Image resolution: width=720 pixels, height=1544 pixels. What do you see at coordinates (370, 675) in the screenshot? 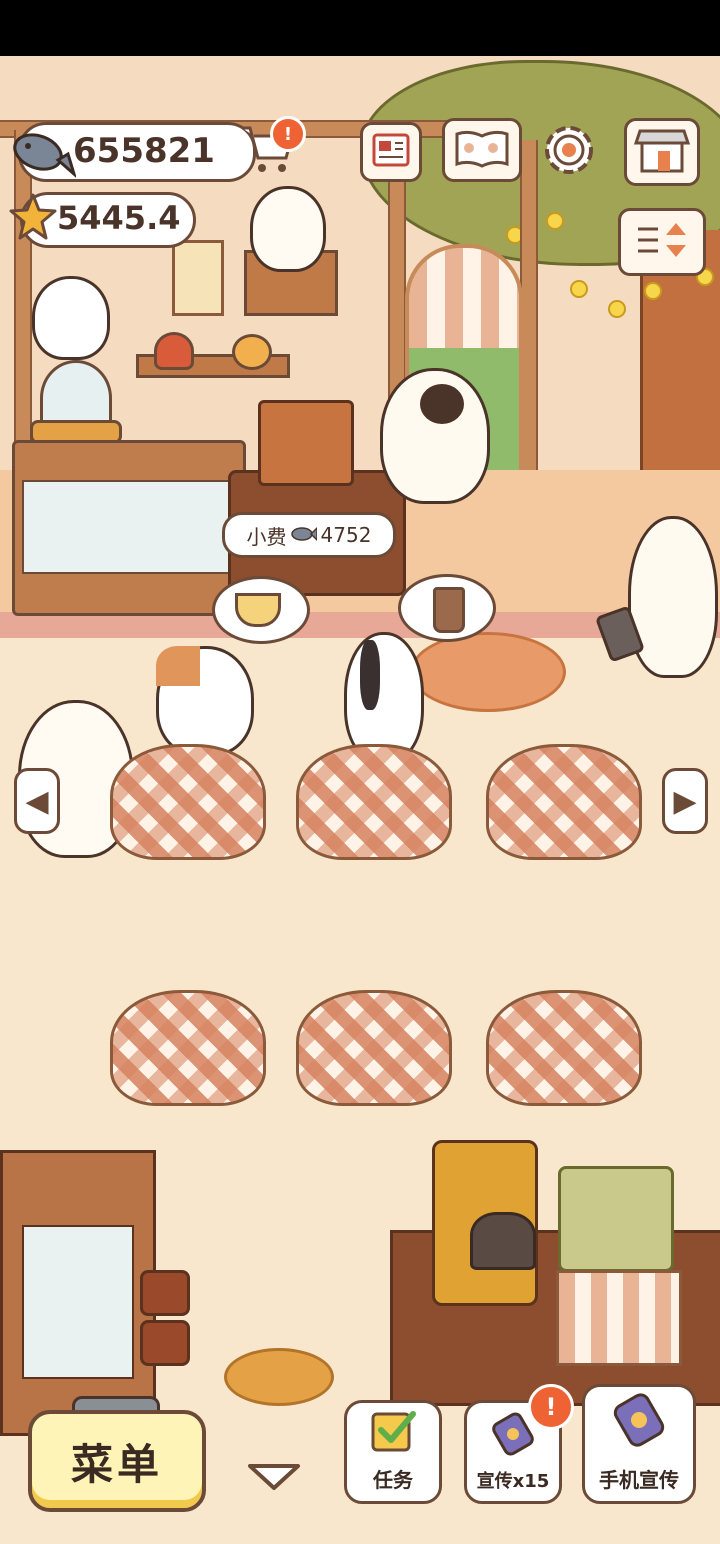
I see `badger-stripe` at bounding box center [370, 675].